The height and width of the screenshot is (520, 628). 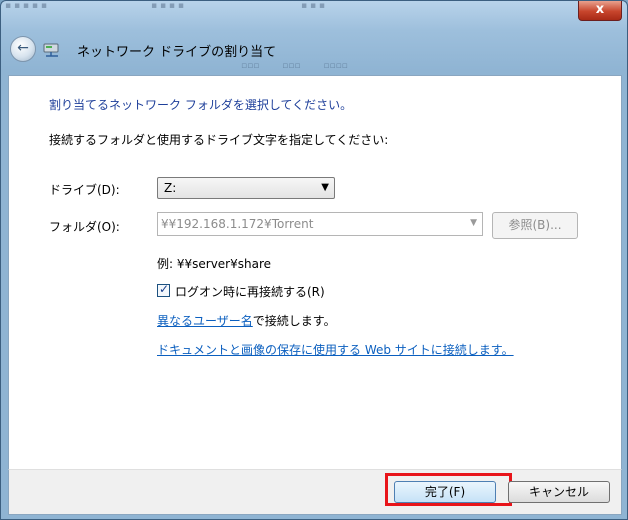 I want to click on background-window-ghost: ▪ ▪ ▪ ▪ ▪ ▪ ▪ ▪ ▪ ▪ ▪ ▪, so click(x=165, y=6).